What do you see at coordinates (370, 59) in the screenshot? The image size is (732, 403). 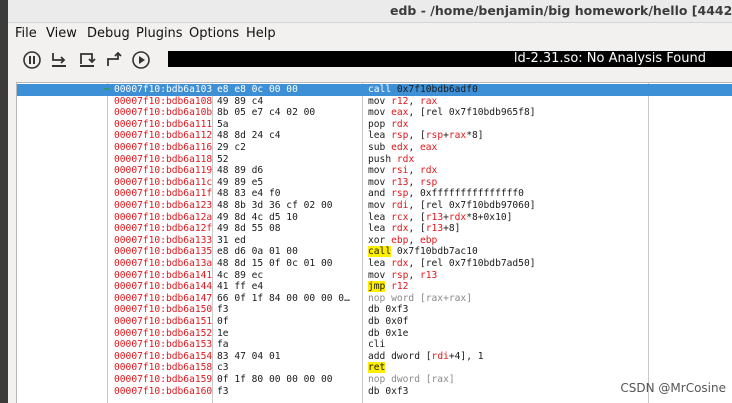 I see `toolbar: ld-2.31.so: No Analysis Found` at bounding box center [370, 59].